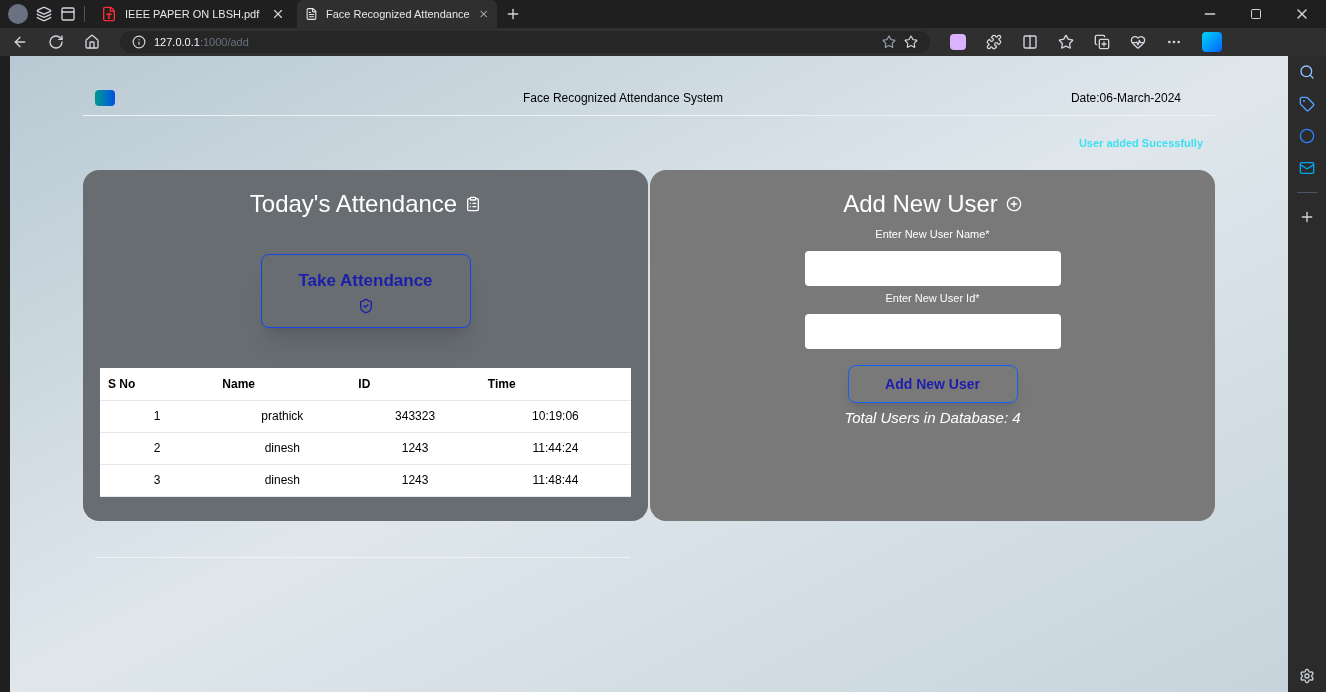 This screenshot has width=1326, height=692. I want to click on puzzle-icon, so click(994, 42).